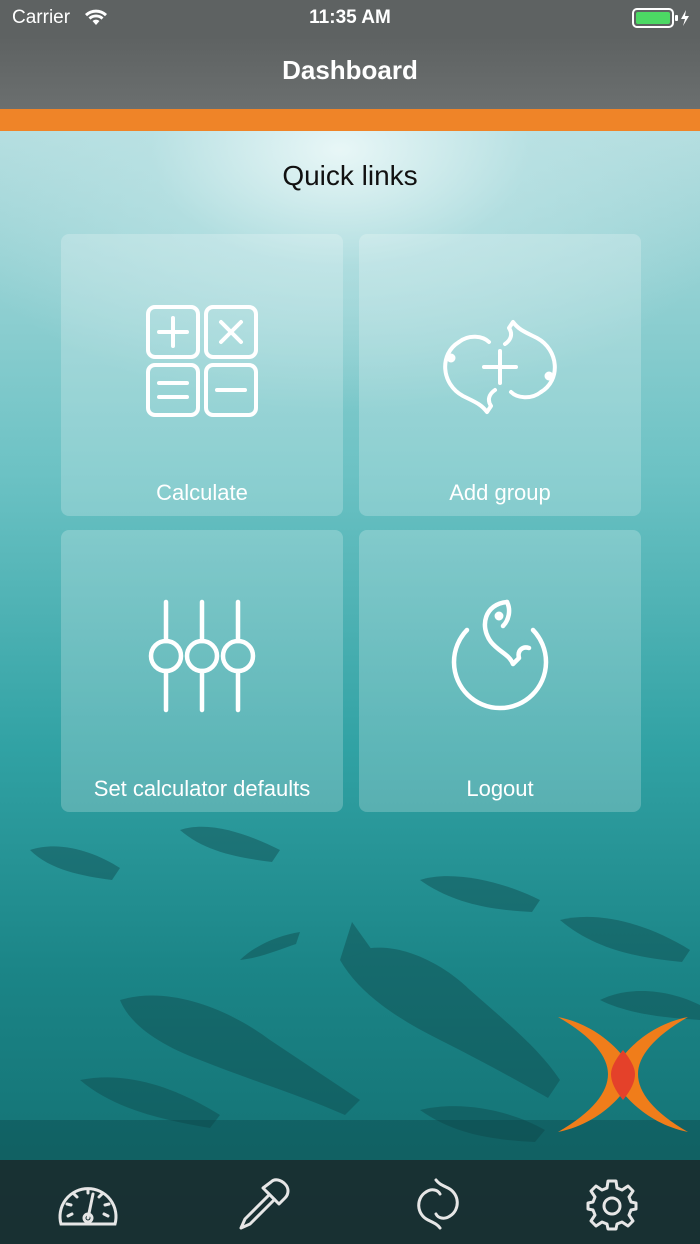 This screenshot has height=1244, width=700. I want to click on status-time: 11:35 AM, so click(350, 17).